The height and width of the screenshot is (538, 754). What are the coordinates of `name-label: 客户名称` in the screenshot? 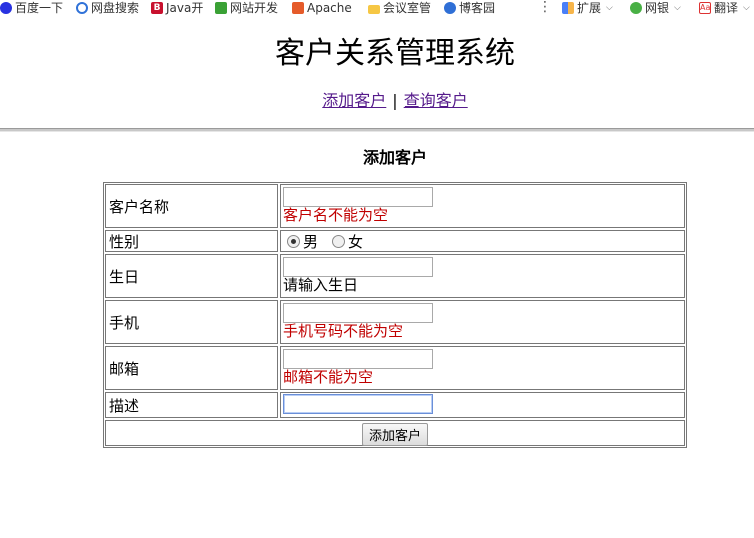 It's located at (191, 206).